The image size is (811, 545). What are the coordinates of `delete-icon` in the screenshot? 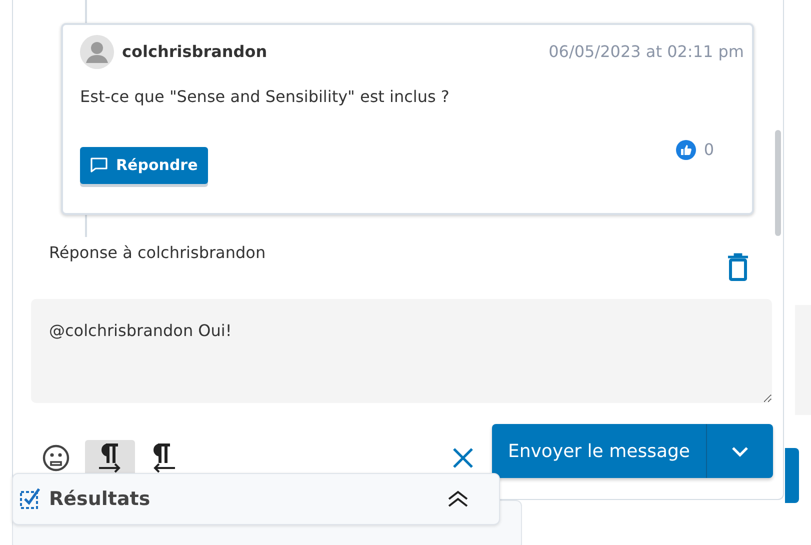 It's located at (738, 267).